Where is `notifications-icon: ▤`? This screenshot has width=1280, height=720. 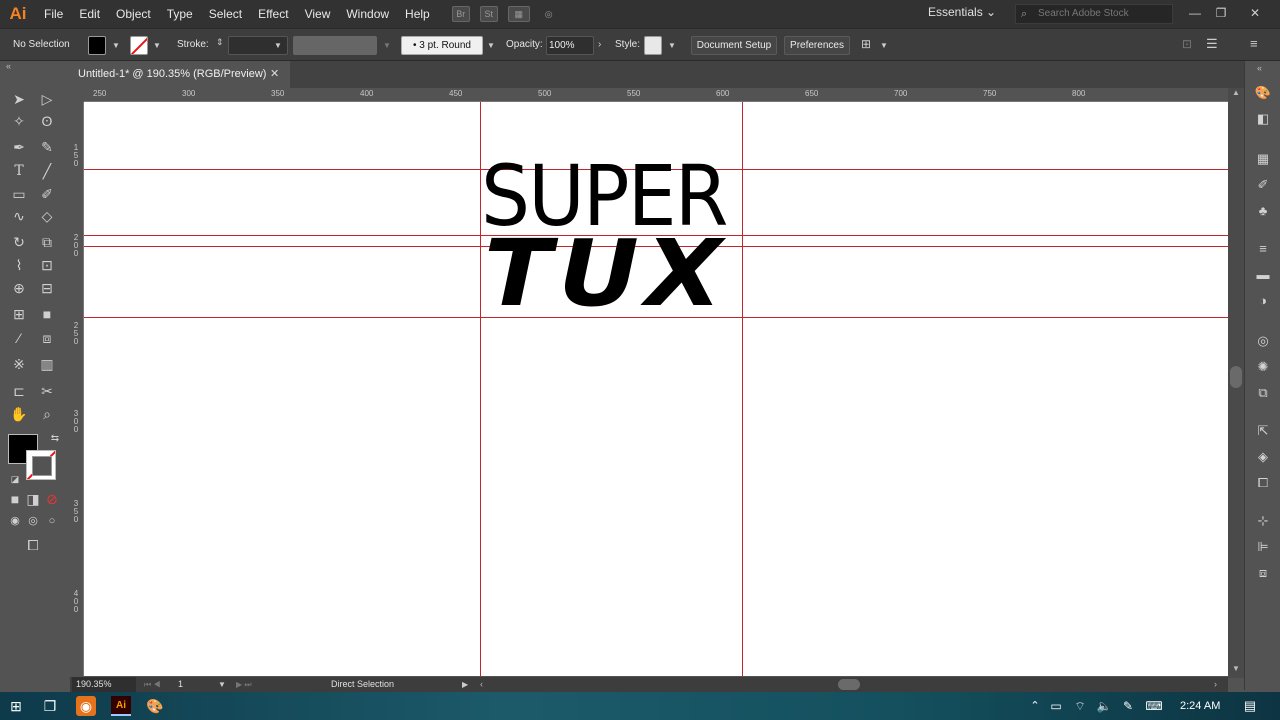 notifications-icon: ▤ is located at coordinates (1250, 706).